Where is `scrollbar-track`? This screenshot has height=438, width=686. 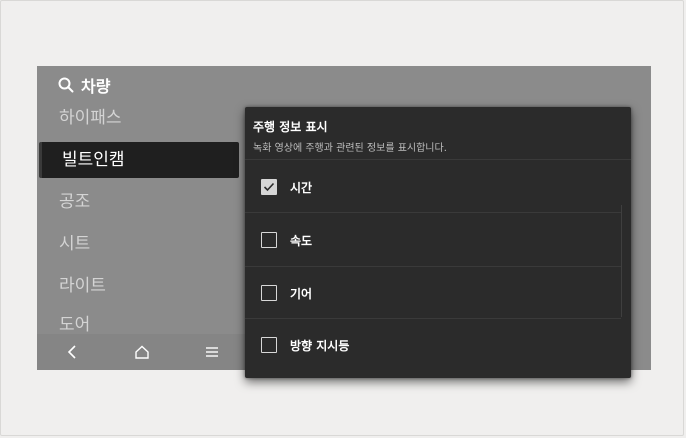
scrollbar-track is located at coordinates (621, 261).